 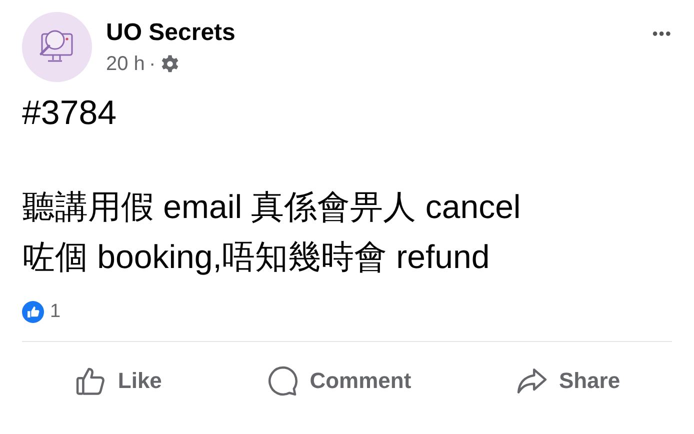 What do you see at coordinates (125, 64) in the screenshot?
I see `post-time: 20 h` at bounding box center [125, 64].